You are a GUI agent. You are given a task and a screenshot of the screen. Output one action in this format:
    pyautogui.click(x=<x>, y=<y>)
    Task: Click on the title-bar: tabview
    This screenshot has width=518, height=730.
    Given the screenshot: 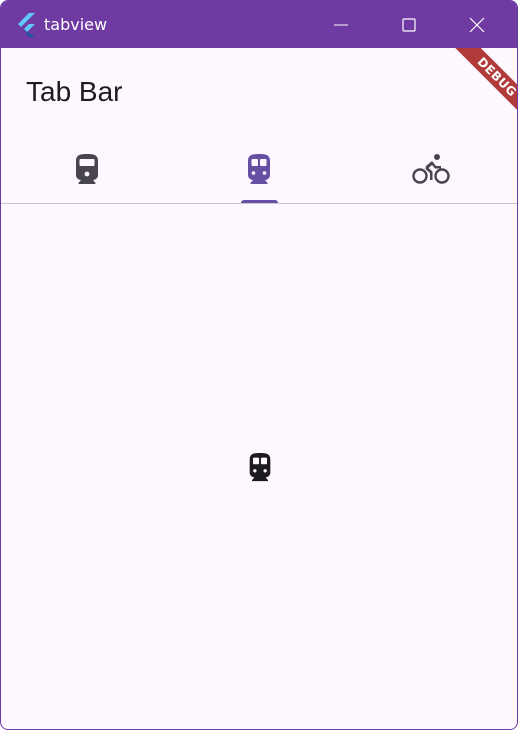 What is the action you would take?
    pyautogui.click(x=259, y=24)
    